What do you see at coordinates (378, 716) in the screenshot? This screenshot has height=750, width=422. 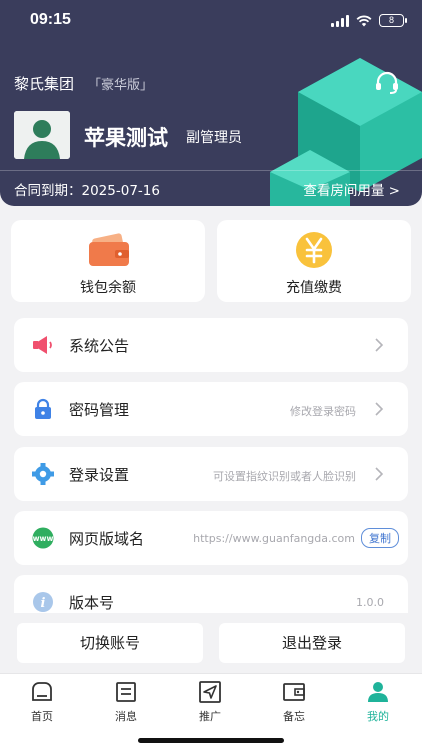 I see `tab-label: 我的` at bounding box center [378, 716].